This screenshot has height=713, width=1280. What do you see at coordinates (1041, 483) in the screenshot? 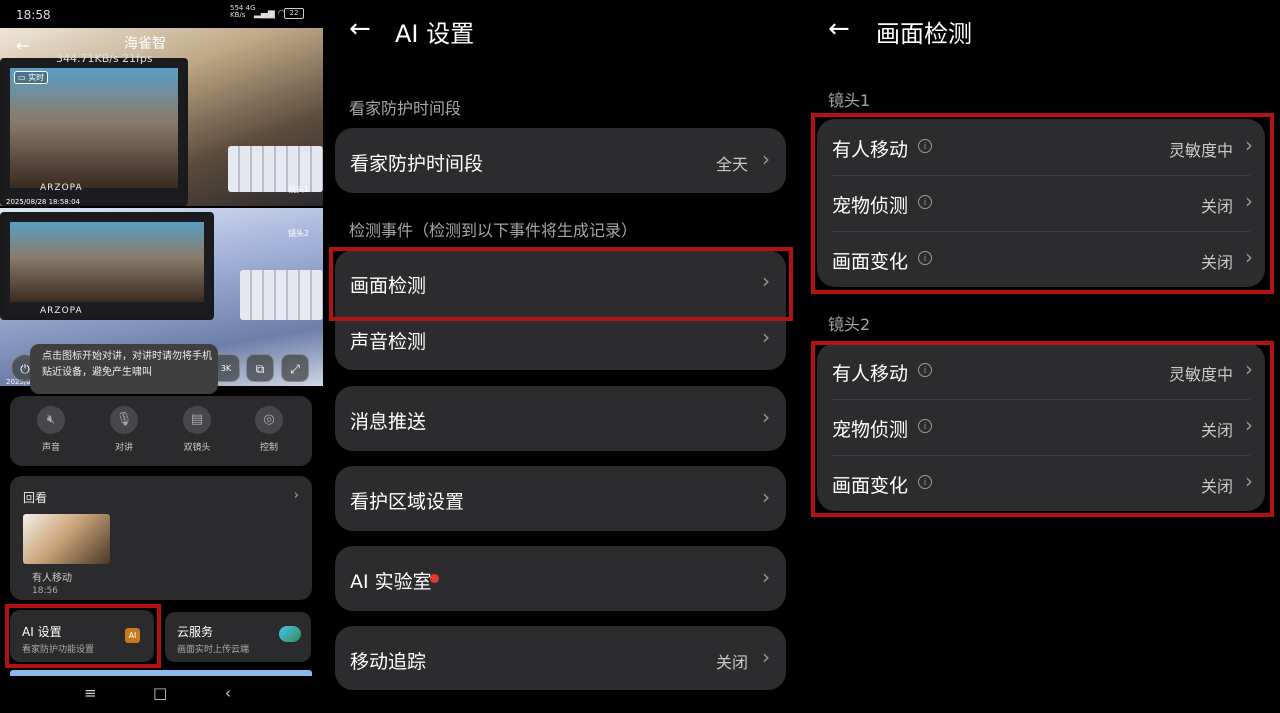
I see `lens2-scene-change-row: 画面变化 i 关闭 ›` at bounding box center [1041, 483].